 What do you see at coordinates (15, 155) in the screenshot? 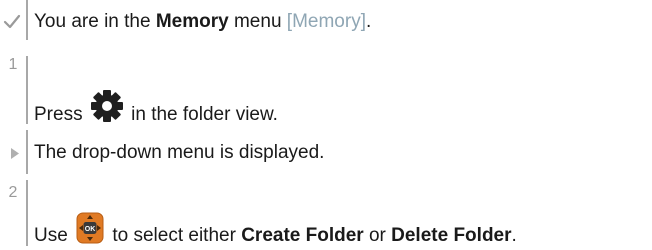
I see `triangle-icon` at bounding box center [15, 155].